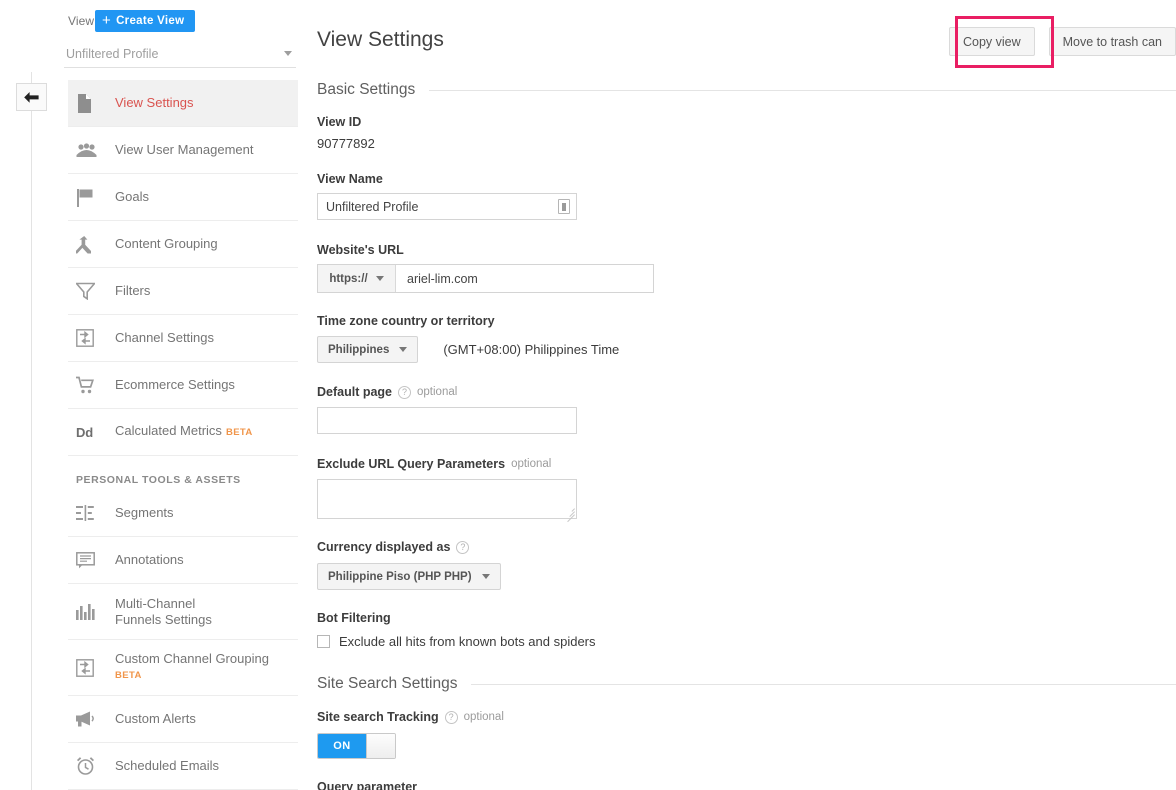 The height and width of the screenshot is (790, 1176). What do you see at coordinates (132, 196) in the screenshot?
I see `sidebar-item-label: Goals` at bounding box center [132, 196].